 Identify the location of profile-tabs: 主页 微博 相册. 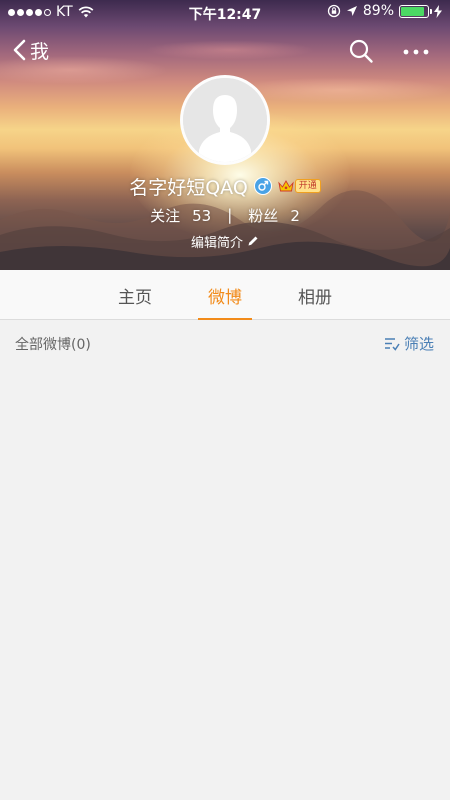
(225, 295).